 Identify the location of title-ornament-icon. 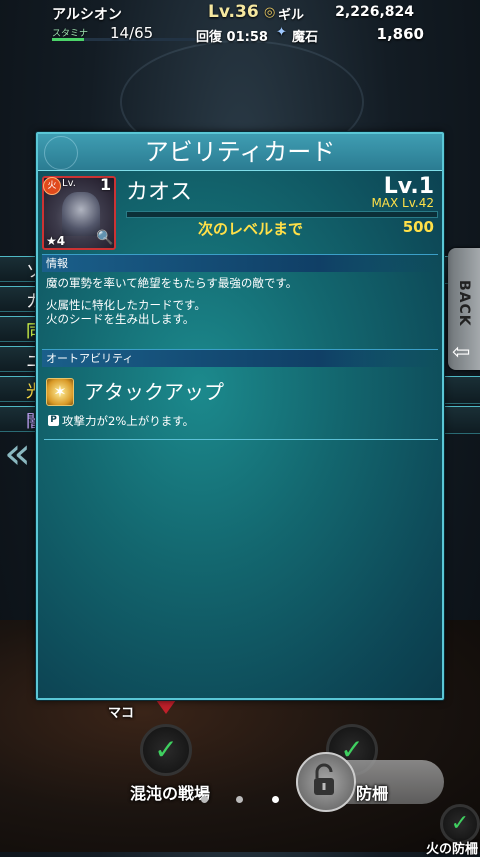
(61, 153).